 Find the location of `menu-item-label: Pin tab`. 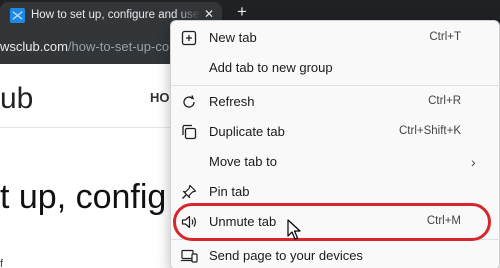

menu-item-label: Pin tab is located at coordinates (229, 191).